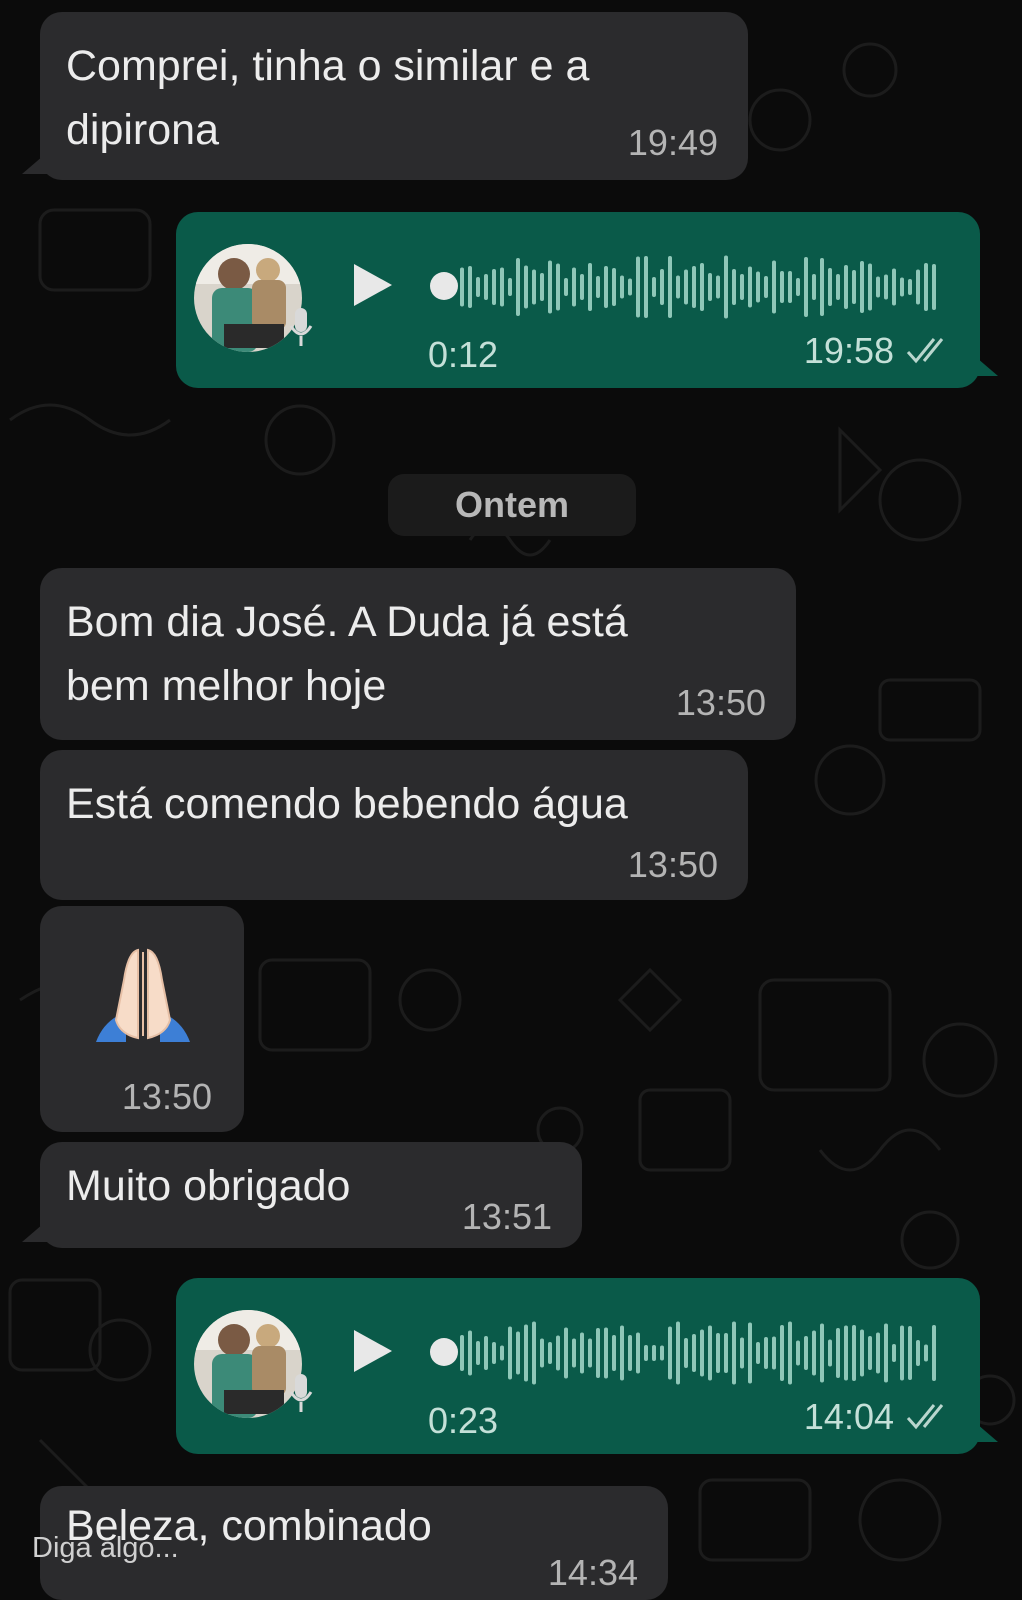  What do you see at coordinates (36, 162) in the screenshot?
I see `bubble-tail` at bounding box center [36, 162].